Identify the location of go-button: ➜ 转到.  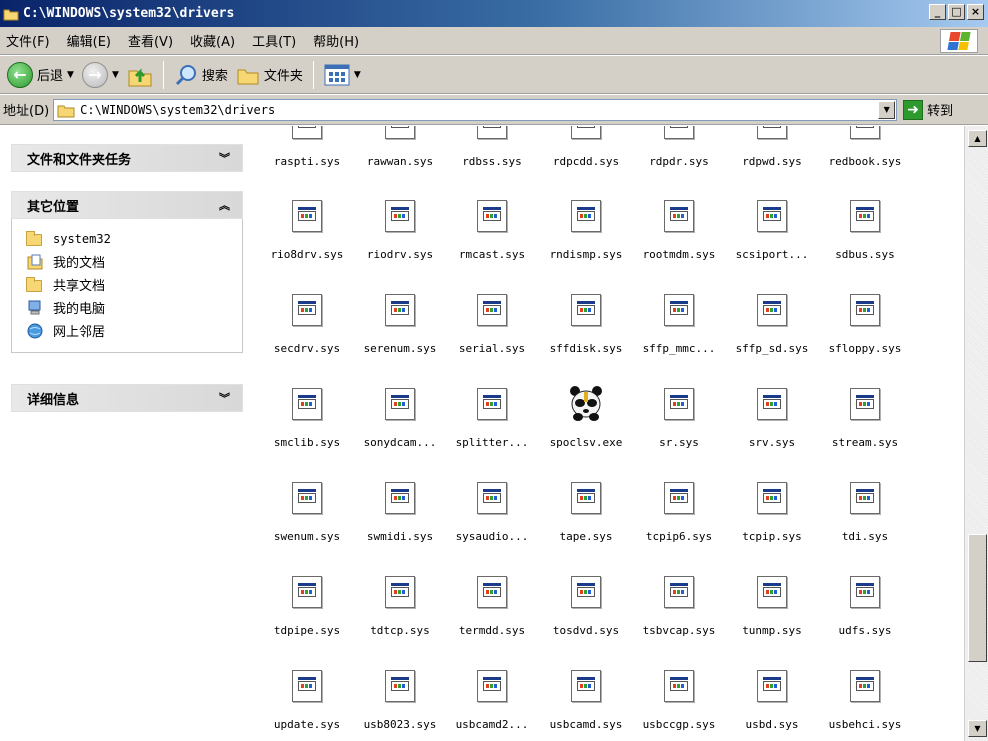
(928, 109).